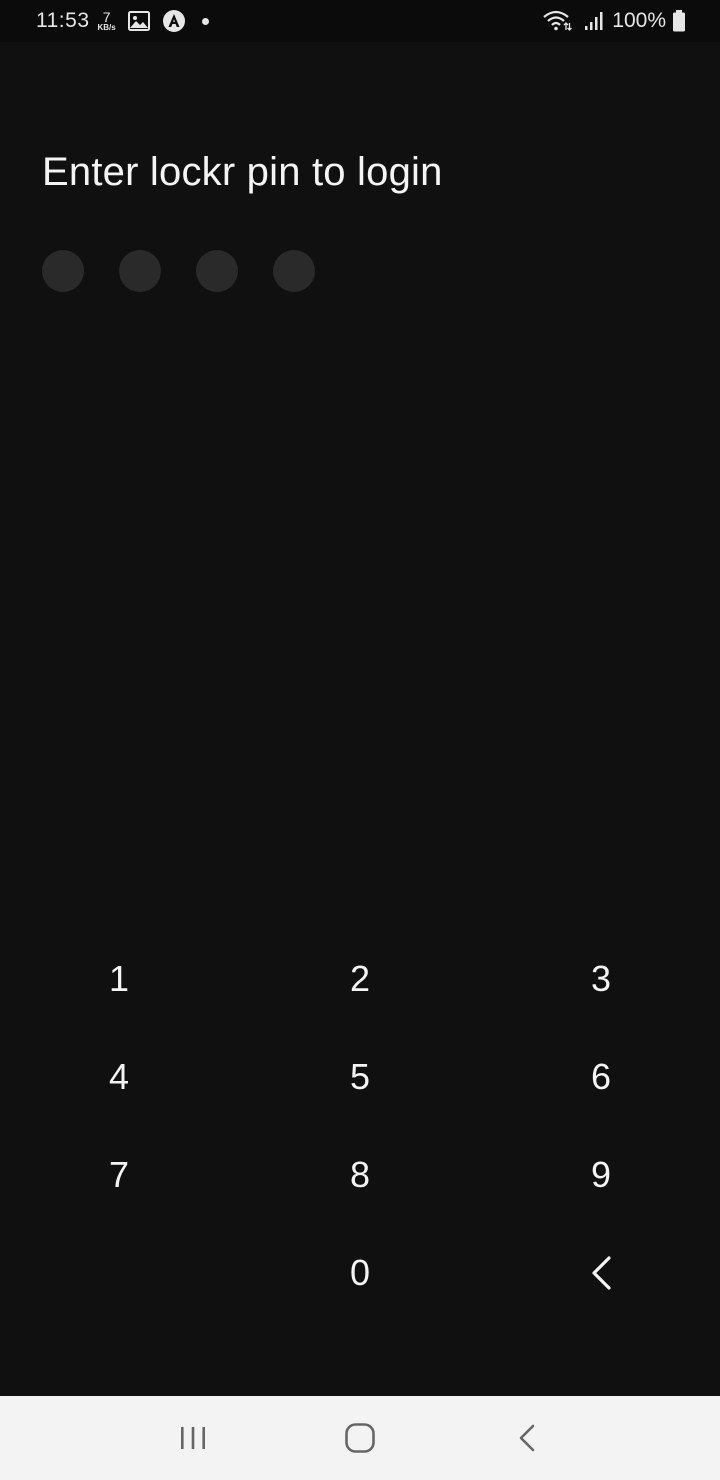  I want to click on gallery-icon, so click(138, 21).